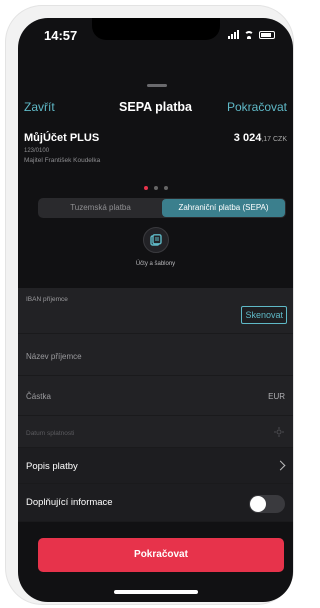  Describe the element at coordinates (264, 315) in the screenshot. I see `scan-button: Skenovat` at that location.